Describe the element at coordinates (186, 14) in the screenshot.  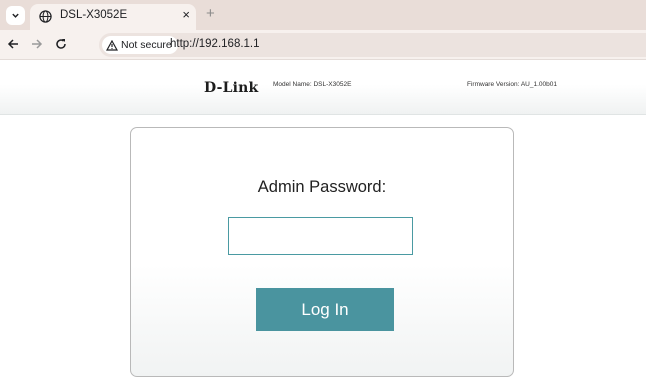
I see `tab-close-icon: ×` at that location.